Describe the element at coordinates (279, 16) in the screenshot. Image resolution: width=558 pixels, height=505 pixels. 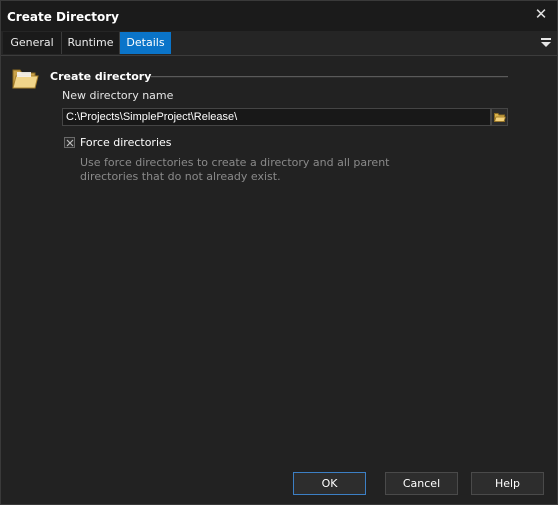
I see `title-bar: Create Directory ✕` at that location.